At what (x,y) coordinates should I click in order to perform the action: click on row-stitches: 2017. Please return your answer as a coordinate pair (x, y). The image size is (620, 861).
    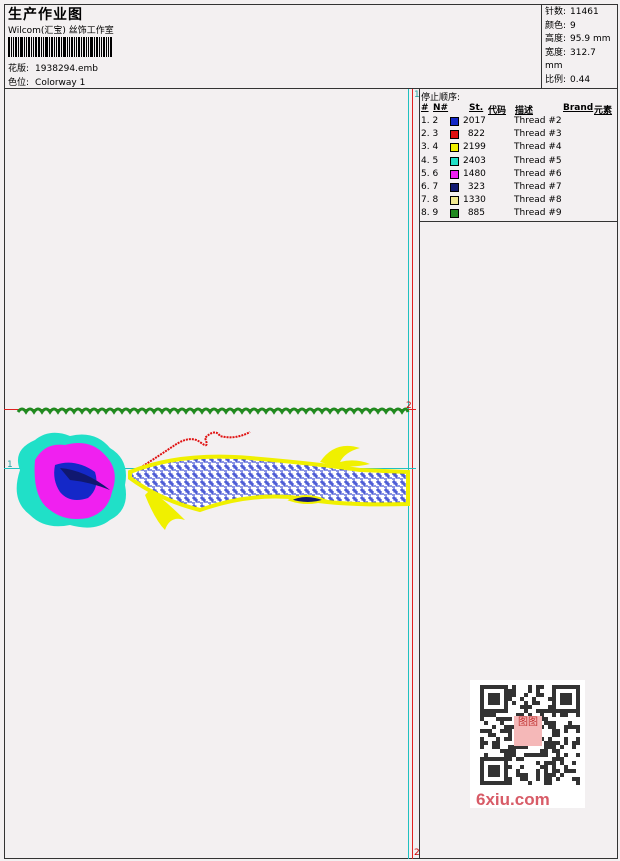
    Looking at the image, I should click on (474, 121).